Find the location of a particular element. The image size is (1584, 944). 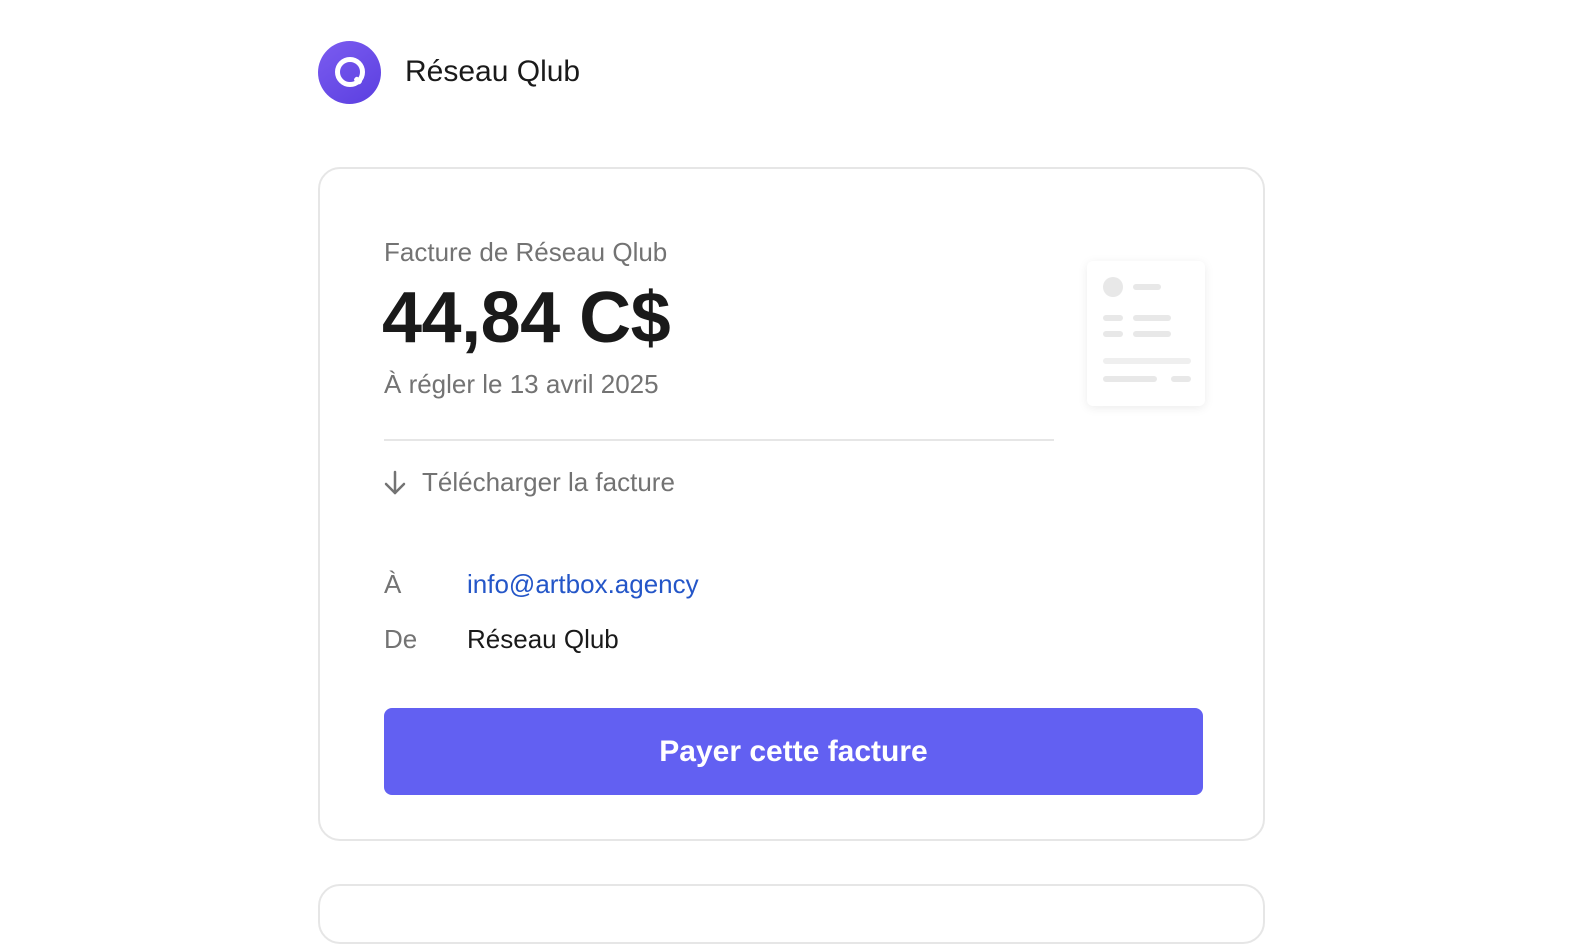

brand-name: Réseau Qlub is located at coordinates (493, 71).